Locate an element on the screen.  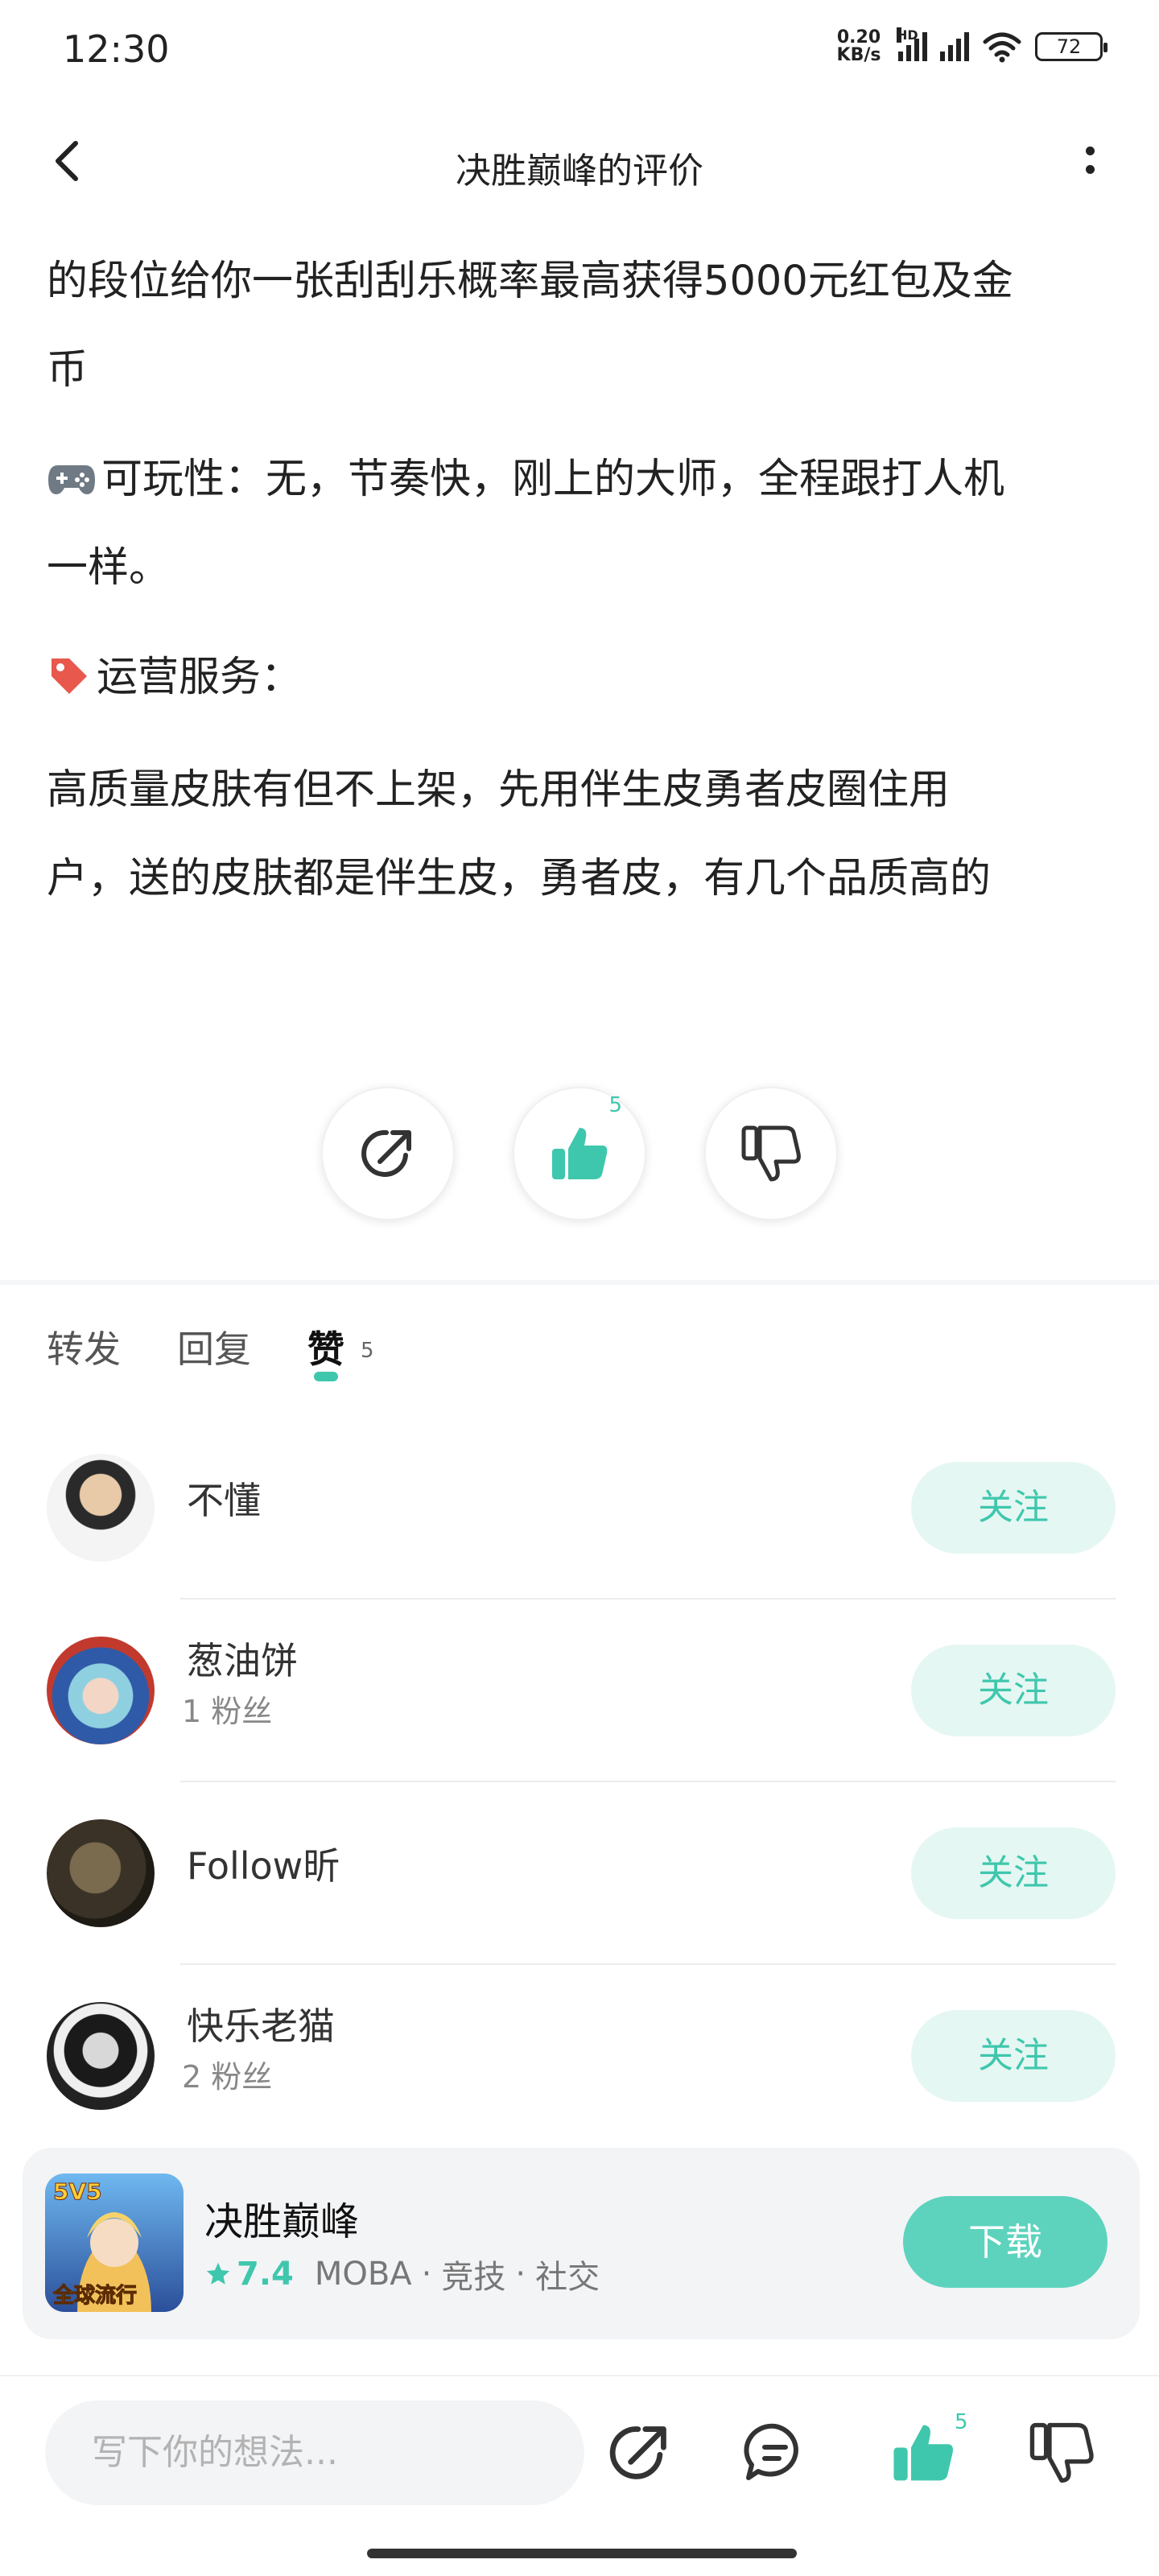
comment-icon is located at coordinates (771, 2451).